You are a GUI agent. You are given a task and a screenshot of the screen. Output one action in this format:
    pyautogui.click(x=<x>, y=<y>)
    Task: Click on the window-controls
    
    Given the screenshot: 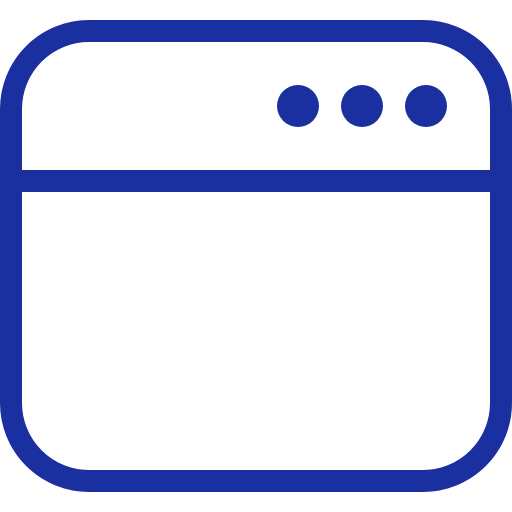 What is the action you would take?
    pyautogui.click(x=362, y=106)
    